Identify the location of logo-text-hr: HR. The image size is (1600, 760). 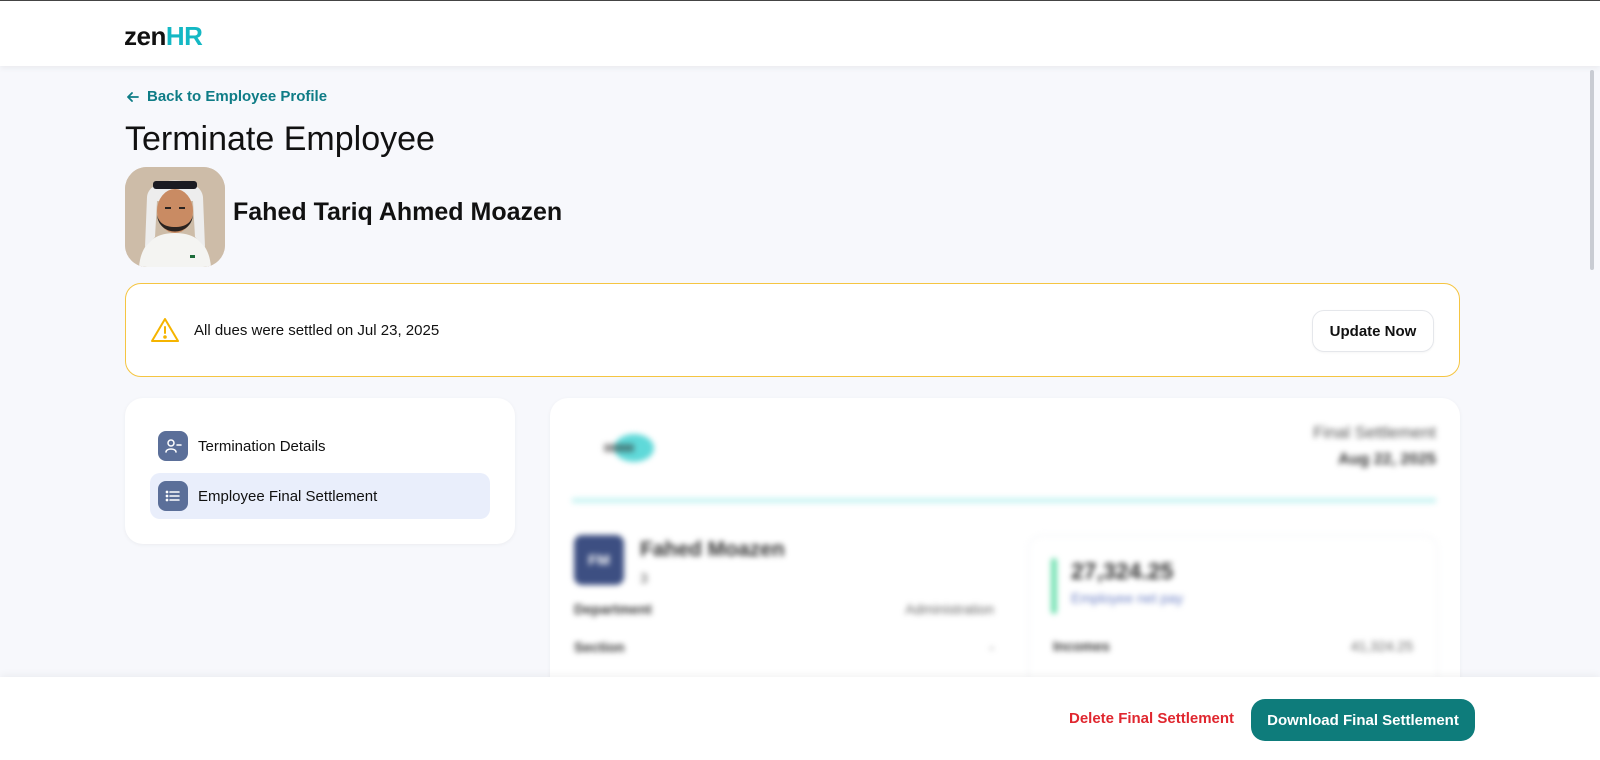
(184, 36).